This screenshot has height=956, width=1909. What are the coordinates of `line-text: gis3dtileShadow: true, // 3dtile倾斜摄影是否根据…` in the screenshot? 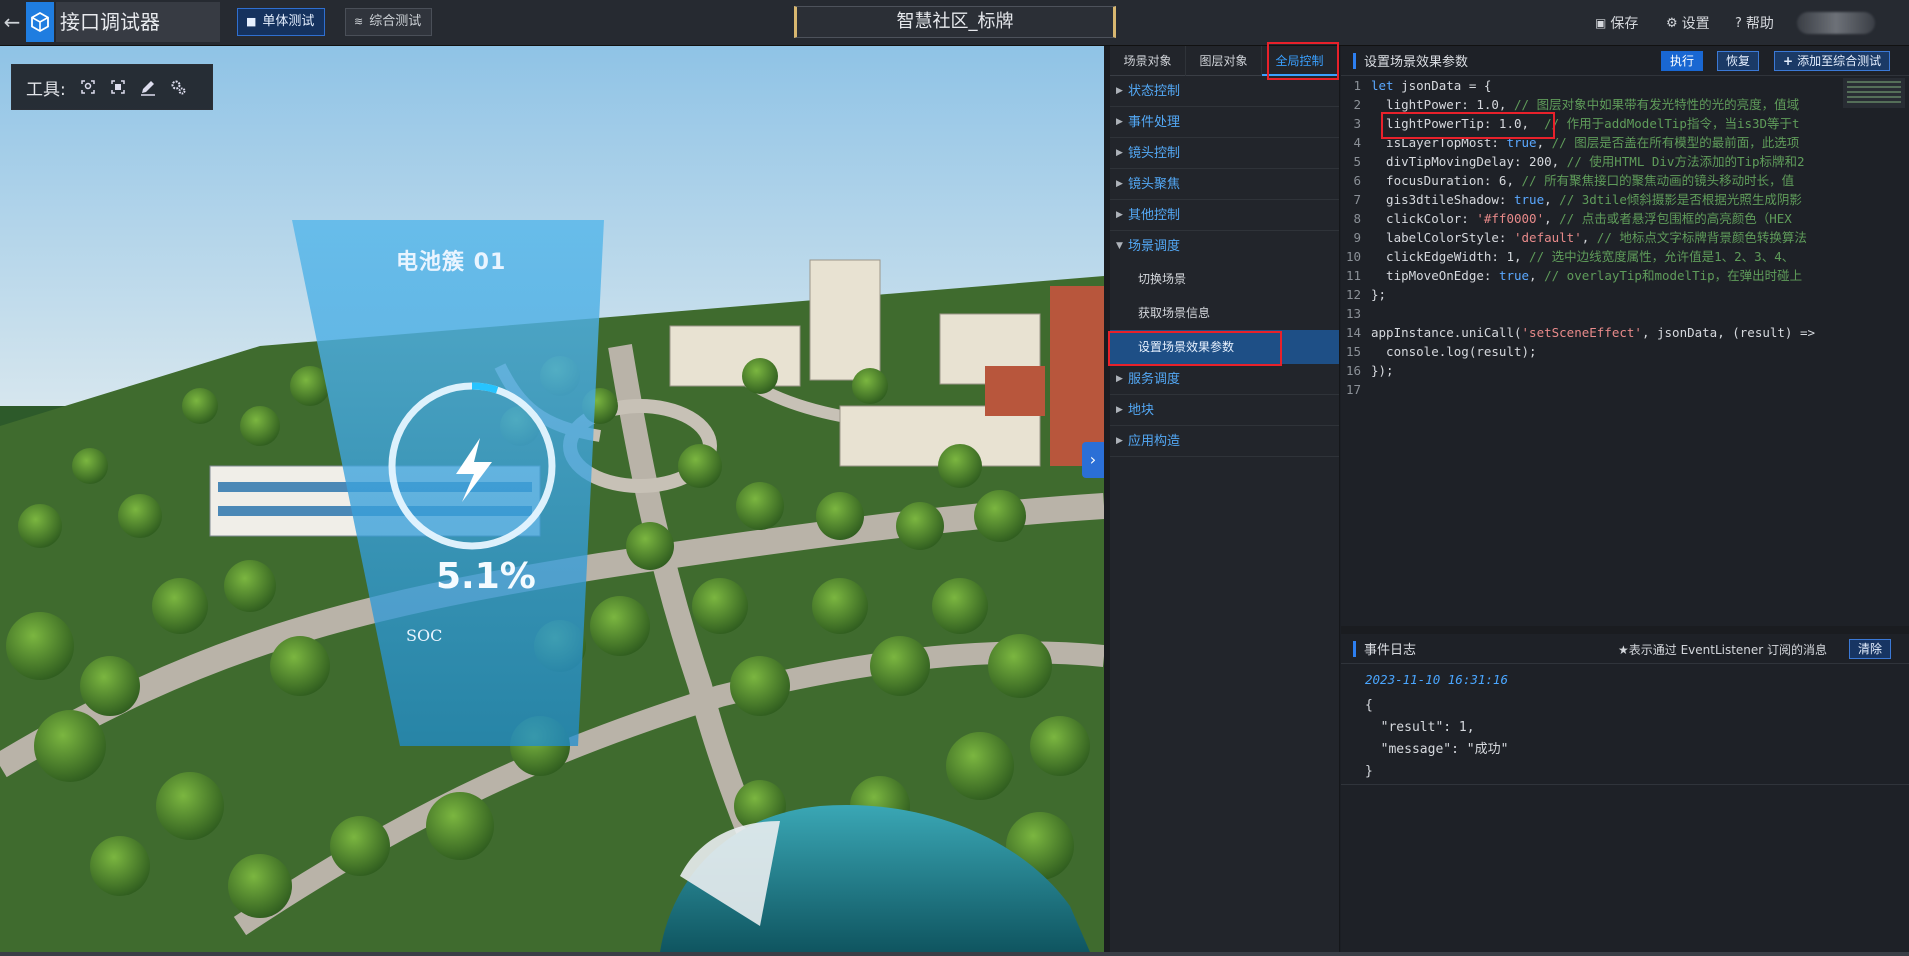 It's located at (1586, 199).